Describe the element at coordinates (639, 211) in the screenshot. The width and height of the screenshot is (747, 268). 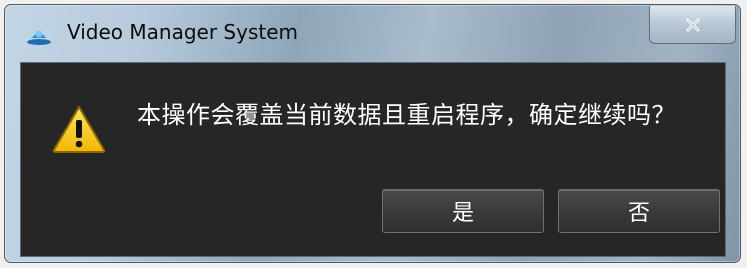
I see `no-button: 否` at that location.